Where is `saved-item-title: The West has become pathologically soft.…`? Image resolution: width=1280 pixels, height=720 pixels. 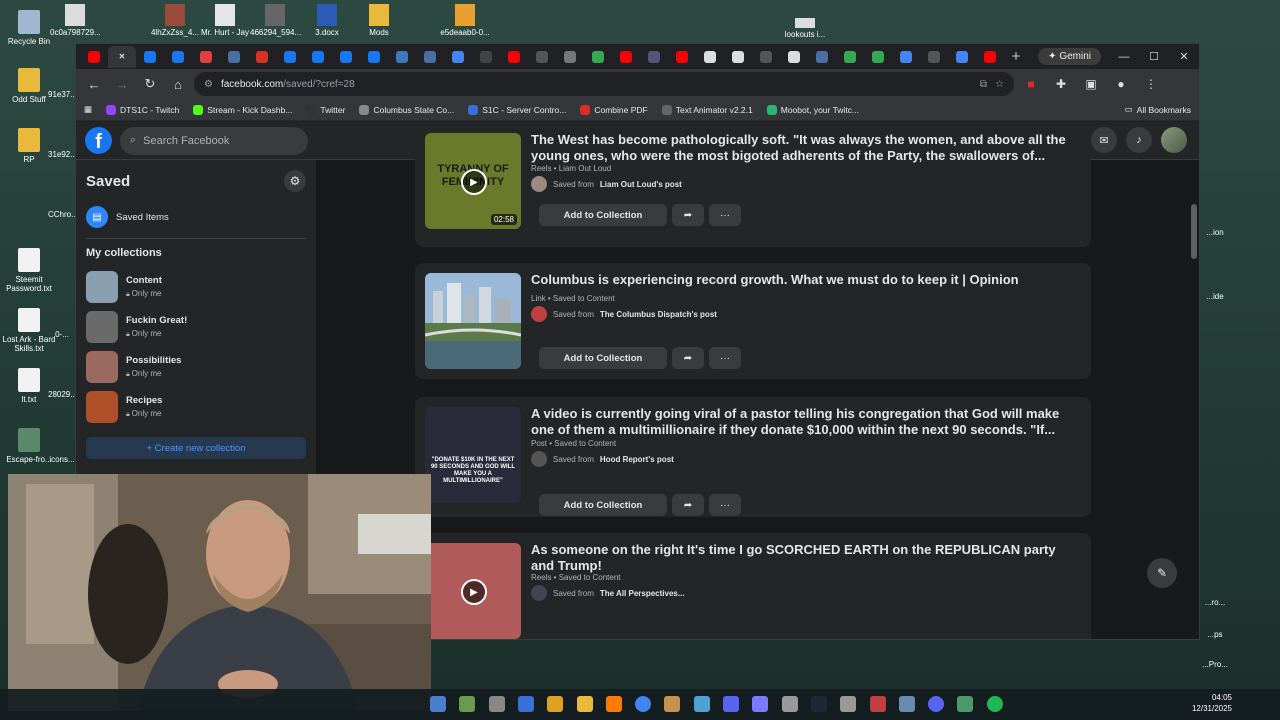 saved-item-title: The West has become pathologically soft.… is located at coordinates (806, 148).